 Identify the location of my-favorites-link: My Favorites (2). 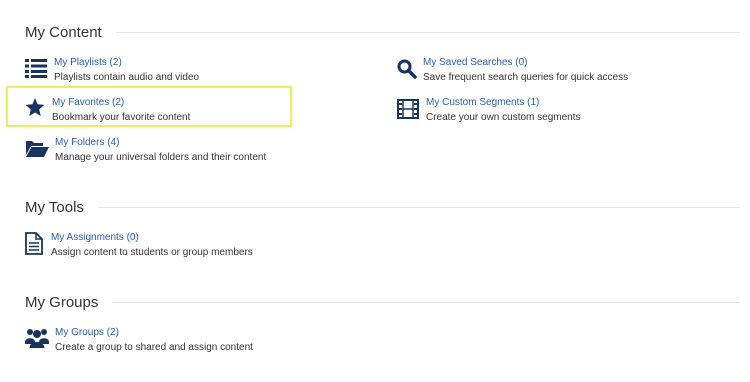
(121, 102).